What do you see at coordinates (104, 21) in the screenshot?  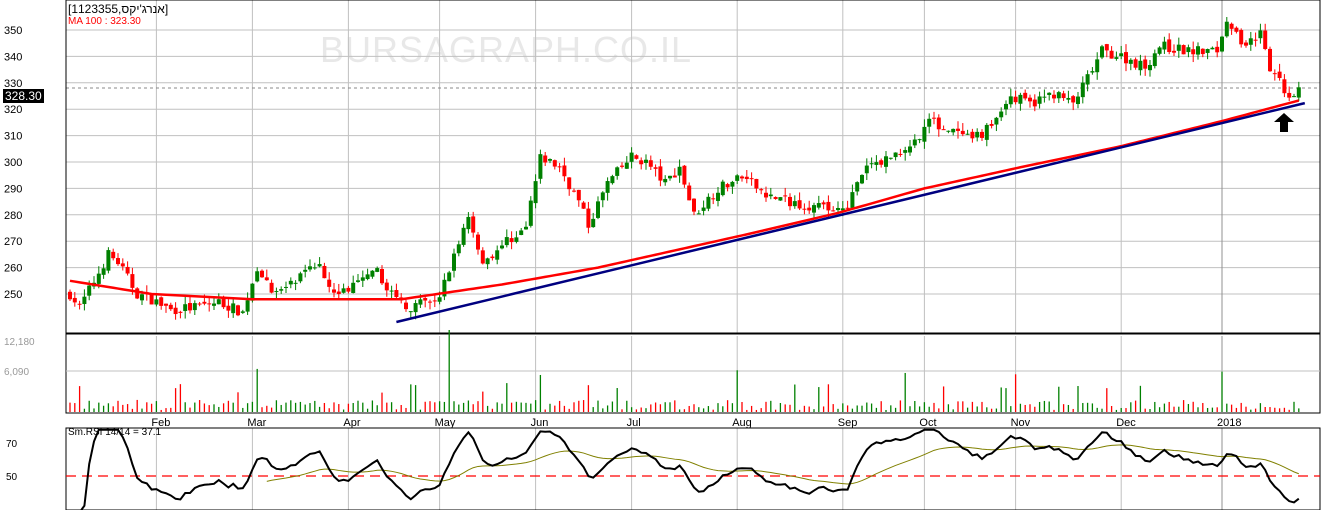 I see `ma-legend: MA 100 : 323.30` at bounding box center [104, 21].